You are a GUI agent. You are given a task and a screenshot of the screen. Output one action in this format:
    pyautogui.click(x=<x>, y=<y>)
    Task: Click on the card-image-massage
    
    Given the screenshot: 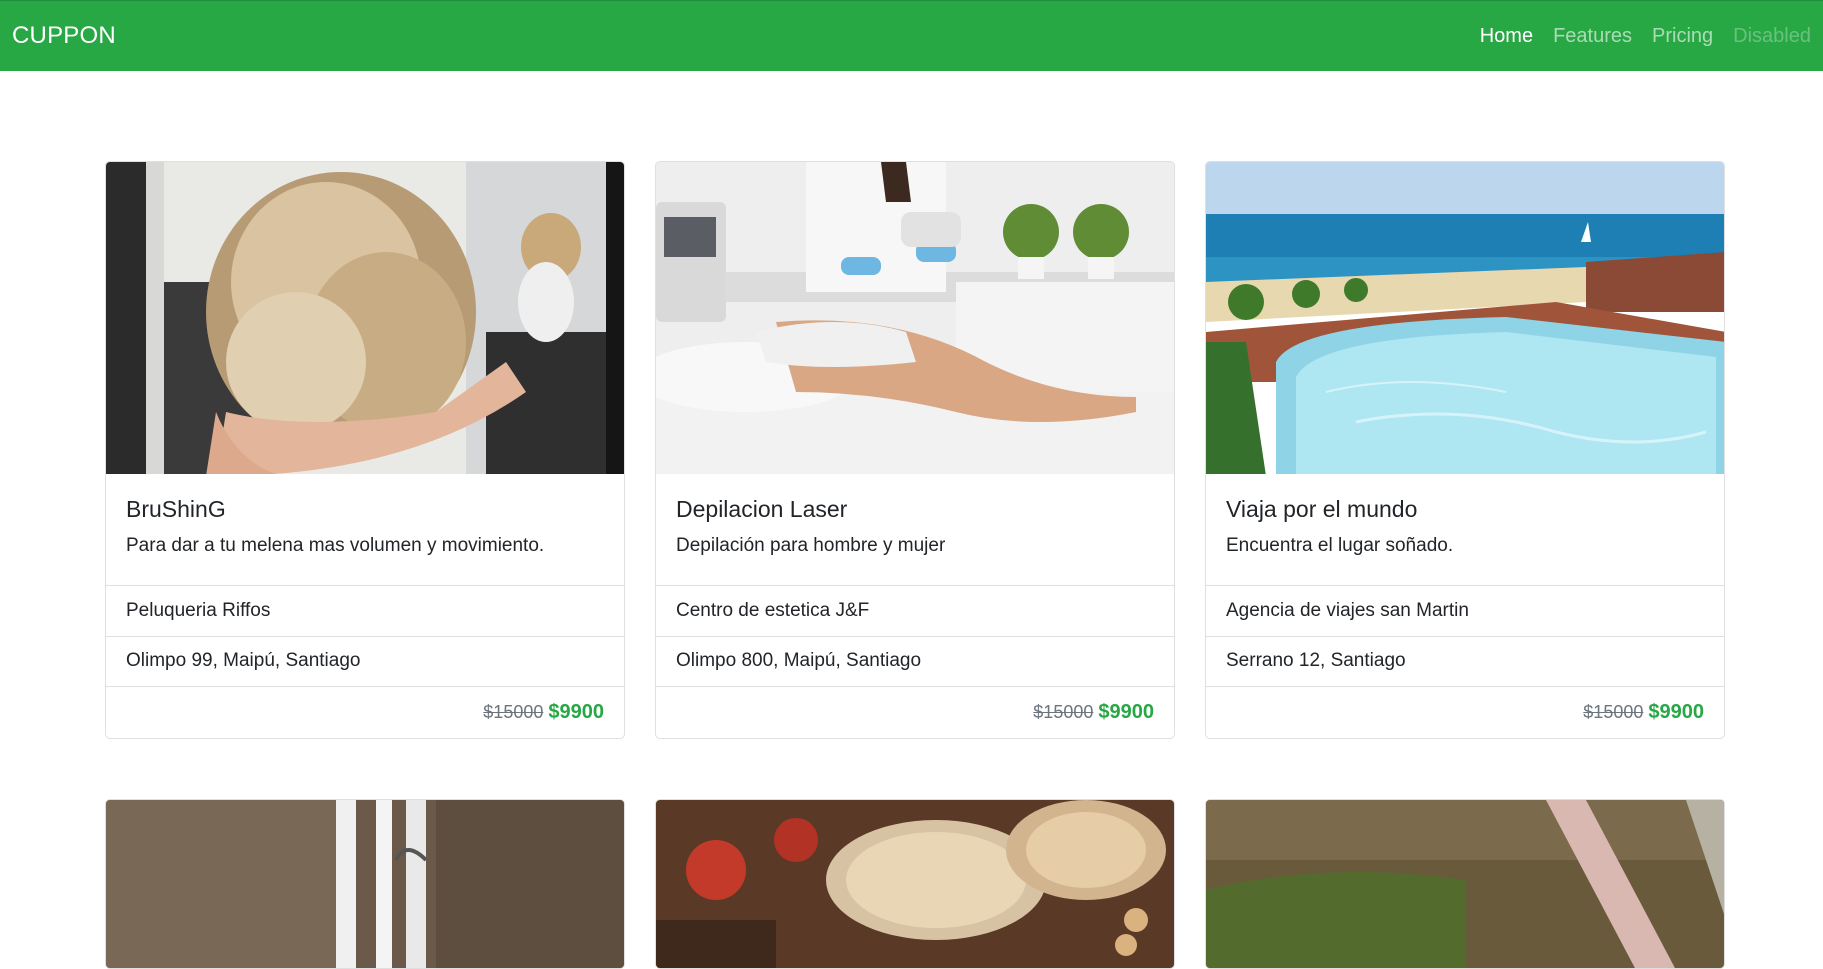 What is the action you would take?
    pyautogui.click(x=1465, y=884)
    